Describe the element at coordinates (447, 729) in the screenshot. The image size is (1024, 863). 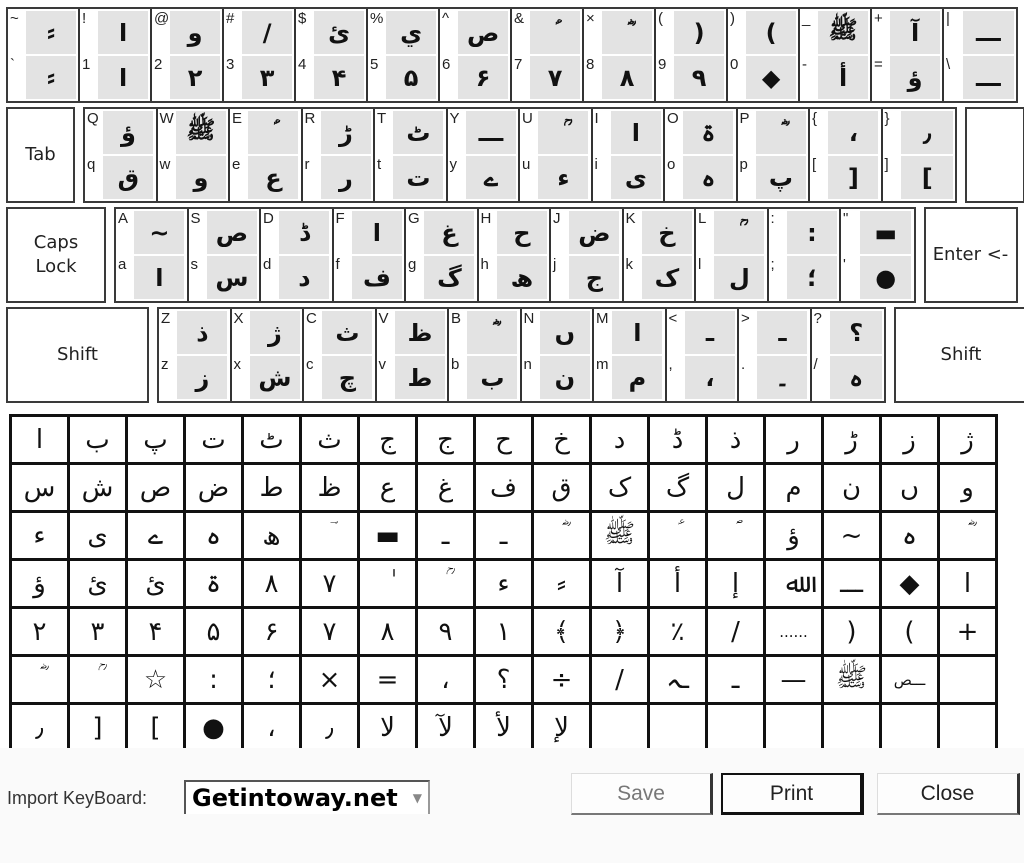
I see `char-cell: لآ` at that location.